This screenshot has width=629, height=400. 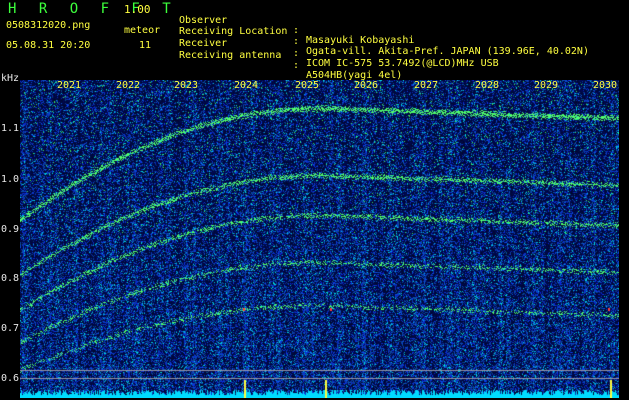 What do you see at coordinates (48, 45) in the screenshot?
I see `datetime: 05.08.31 20:20` at bounding box center [48, 45].